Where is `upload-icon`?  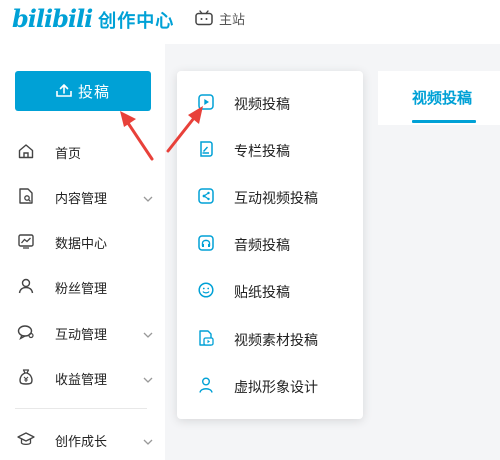
upload-icon is located at coordinates (64, 91).